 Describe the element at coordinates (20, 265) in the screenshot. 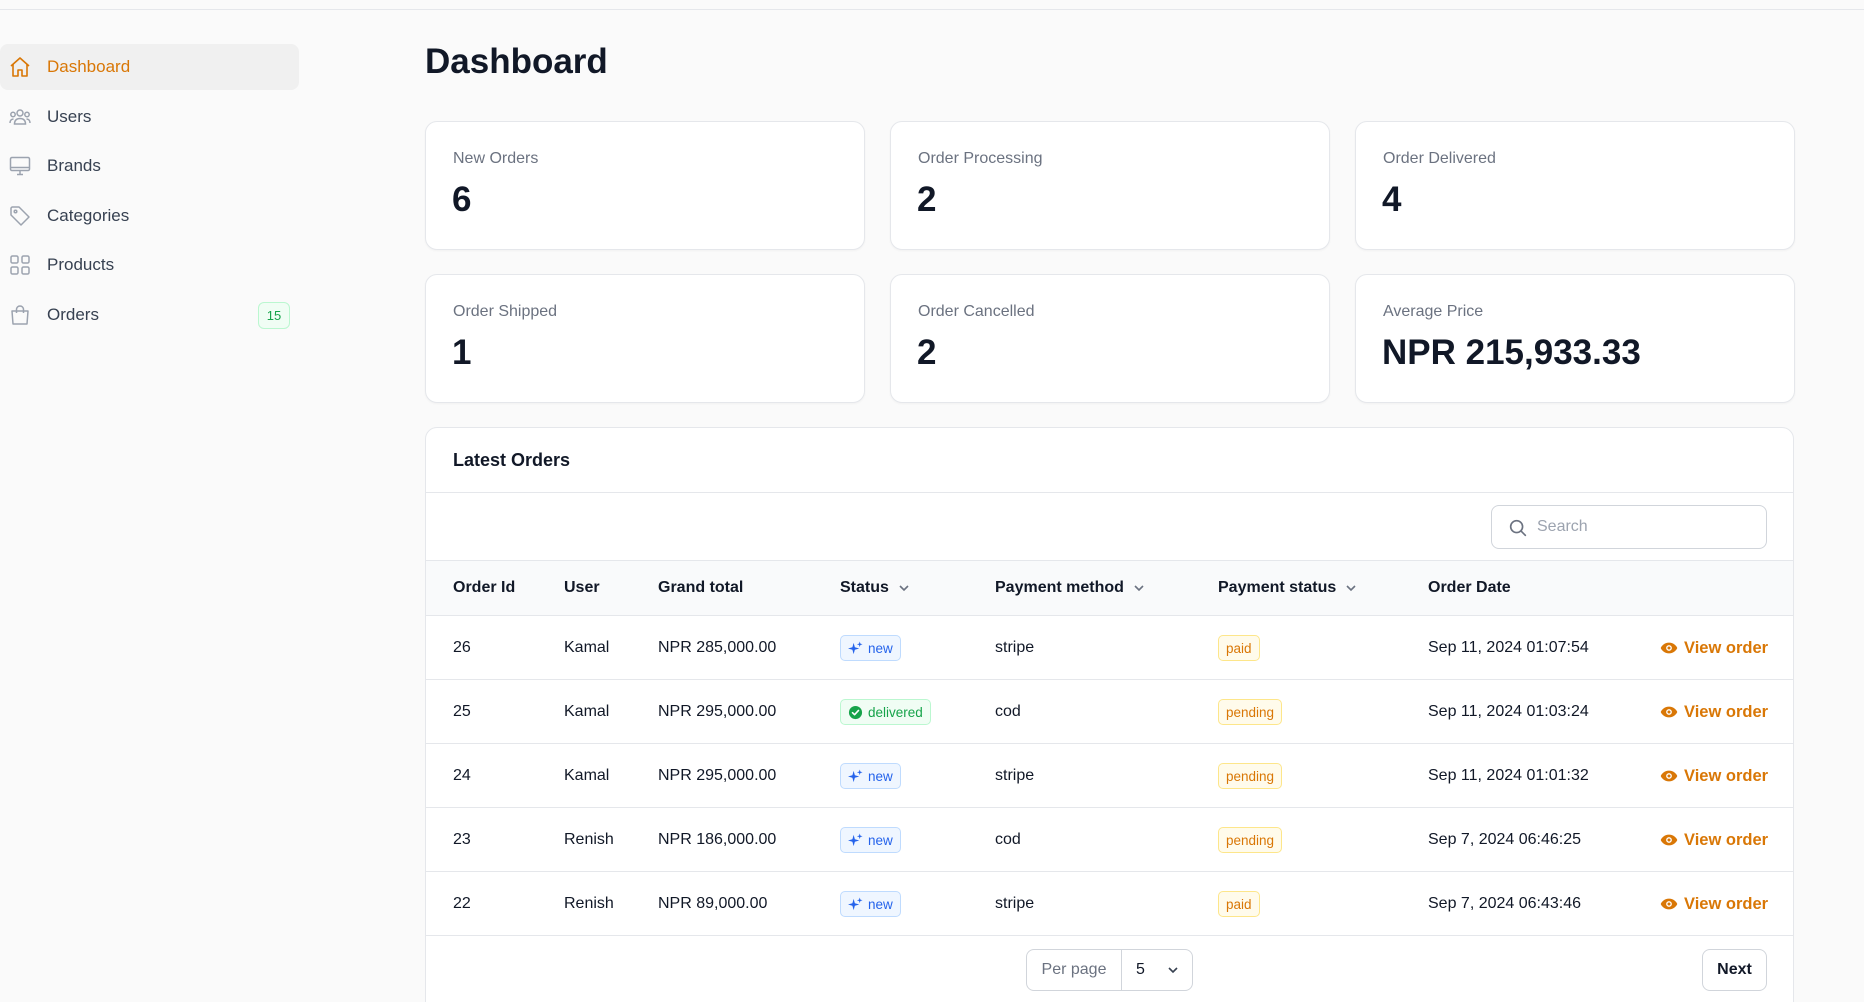

I see `grid-icon` at that location.